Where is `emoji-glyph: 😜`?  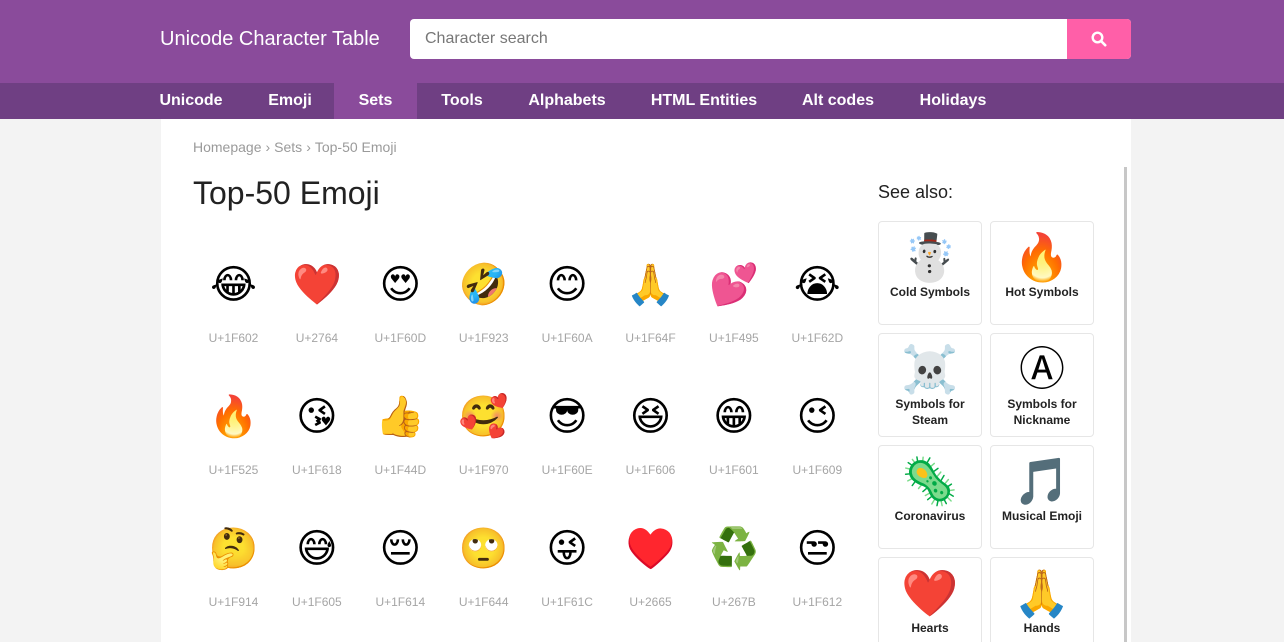 emoji-glyph: 😜 is located at coordinates (567, 549).